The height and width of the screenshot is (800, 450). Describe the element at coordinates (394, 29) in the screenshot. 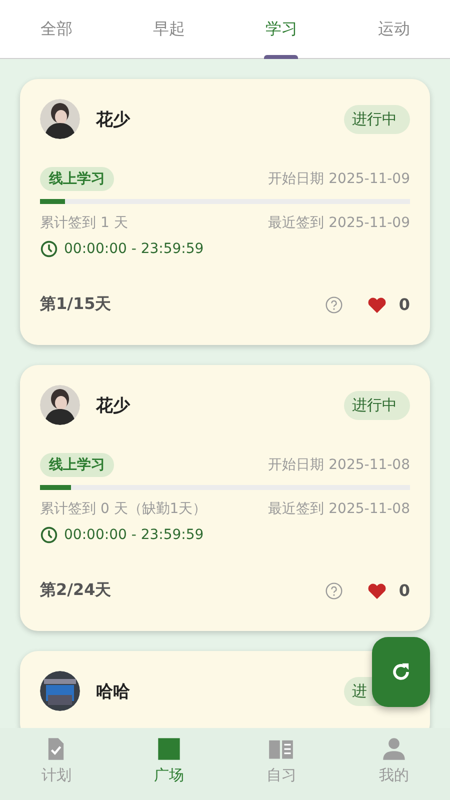

I see `tab: 运动` at that location.